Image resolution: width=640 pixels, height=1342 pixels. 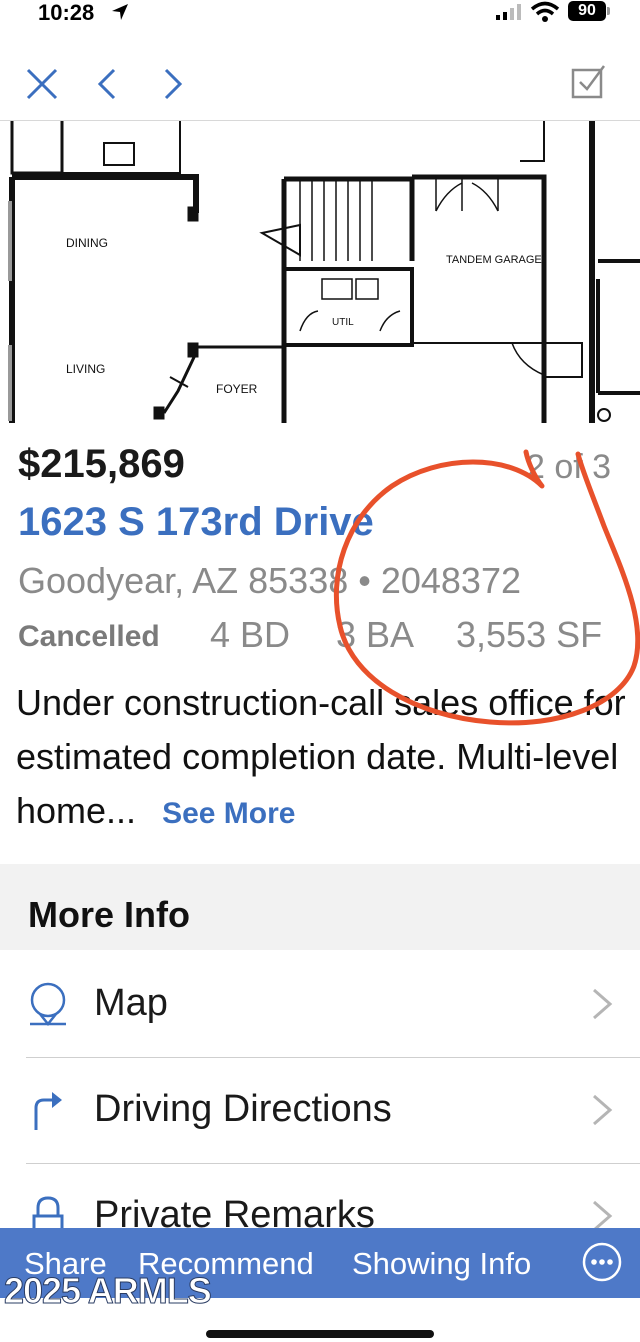 I want to click on room-label-garage: TANDEM GARAGE, so click(x=494, y=260).